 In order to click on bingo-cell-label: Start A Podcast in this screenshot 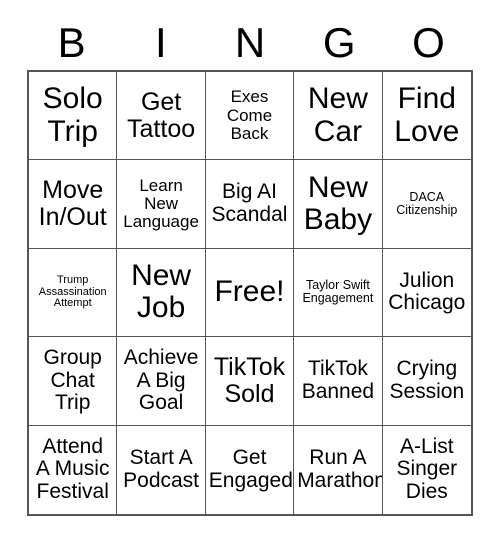, I will do `click(161, 469)`.